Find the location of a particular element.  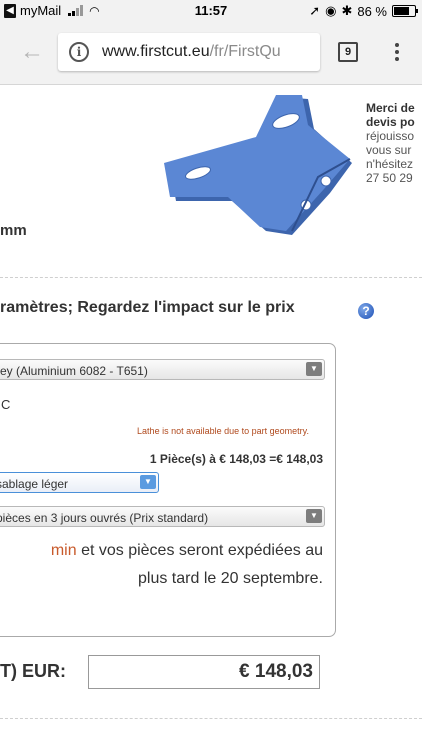

browser-menu-icon is located at coordinates (397, 52).